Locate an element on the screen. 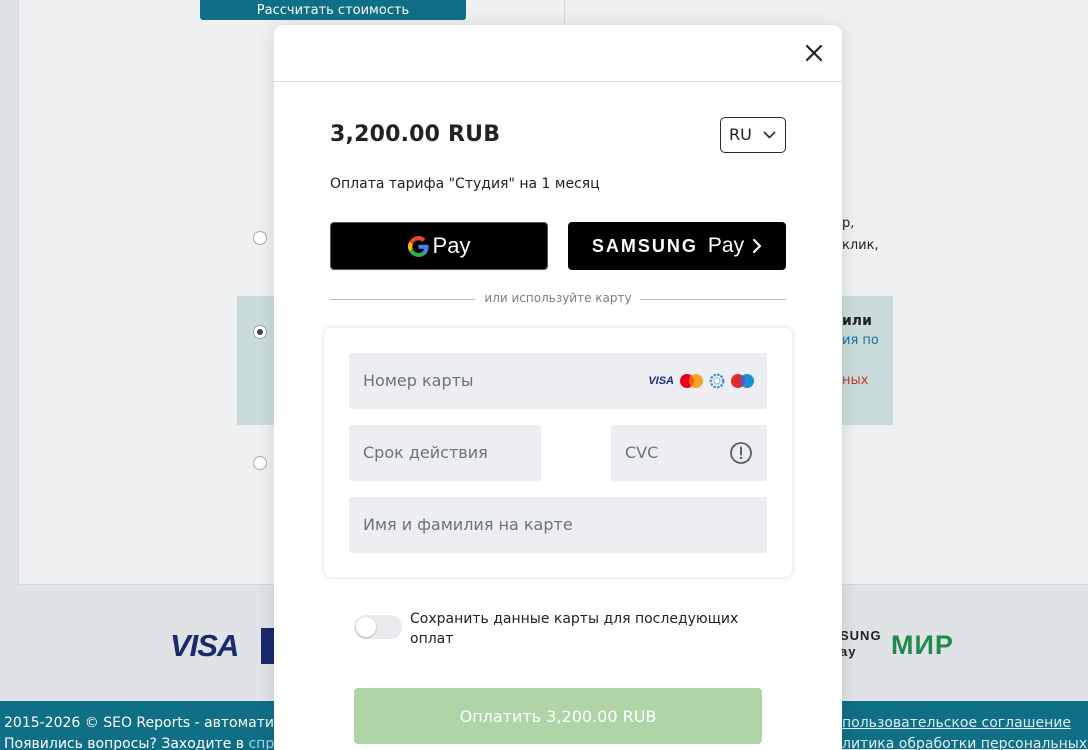 The width and height of the screenshot is (1088, 750). language-value: RU is located at coordinates (740, 134).